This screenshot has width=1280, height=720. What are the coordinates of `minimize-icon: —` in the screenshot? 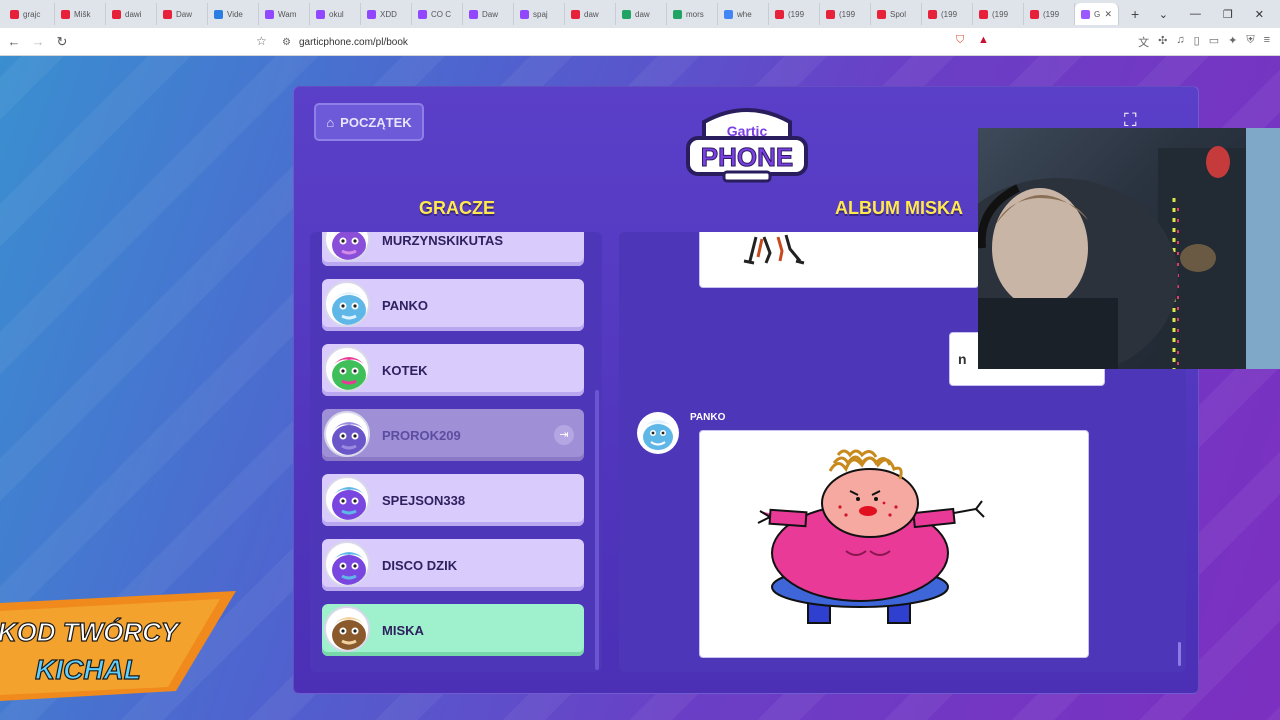 It's located at (1195, 14).